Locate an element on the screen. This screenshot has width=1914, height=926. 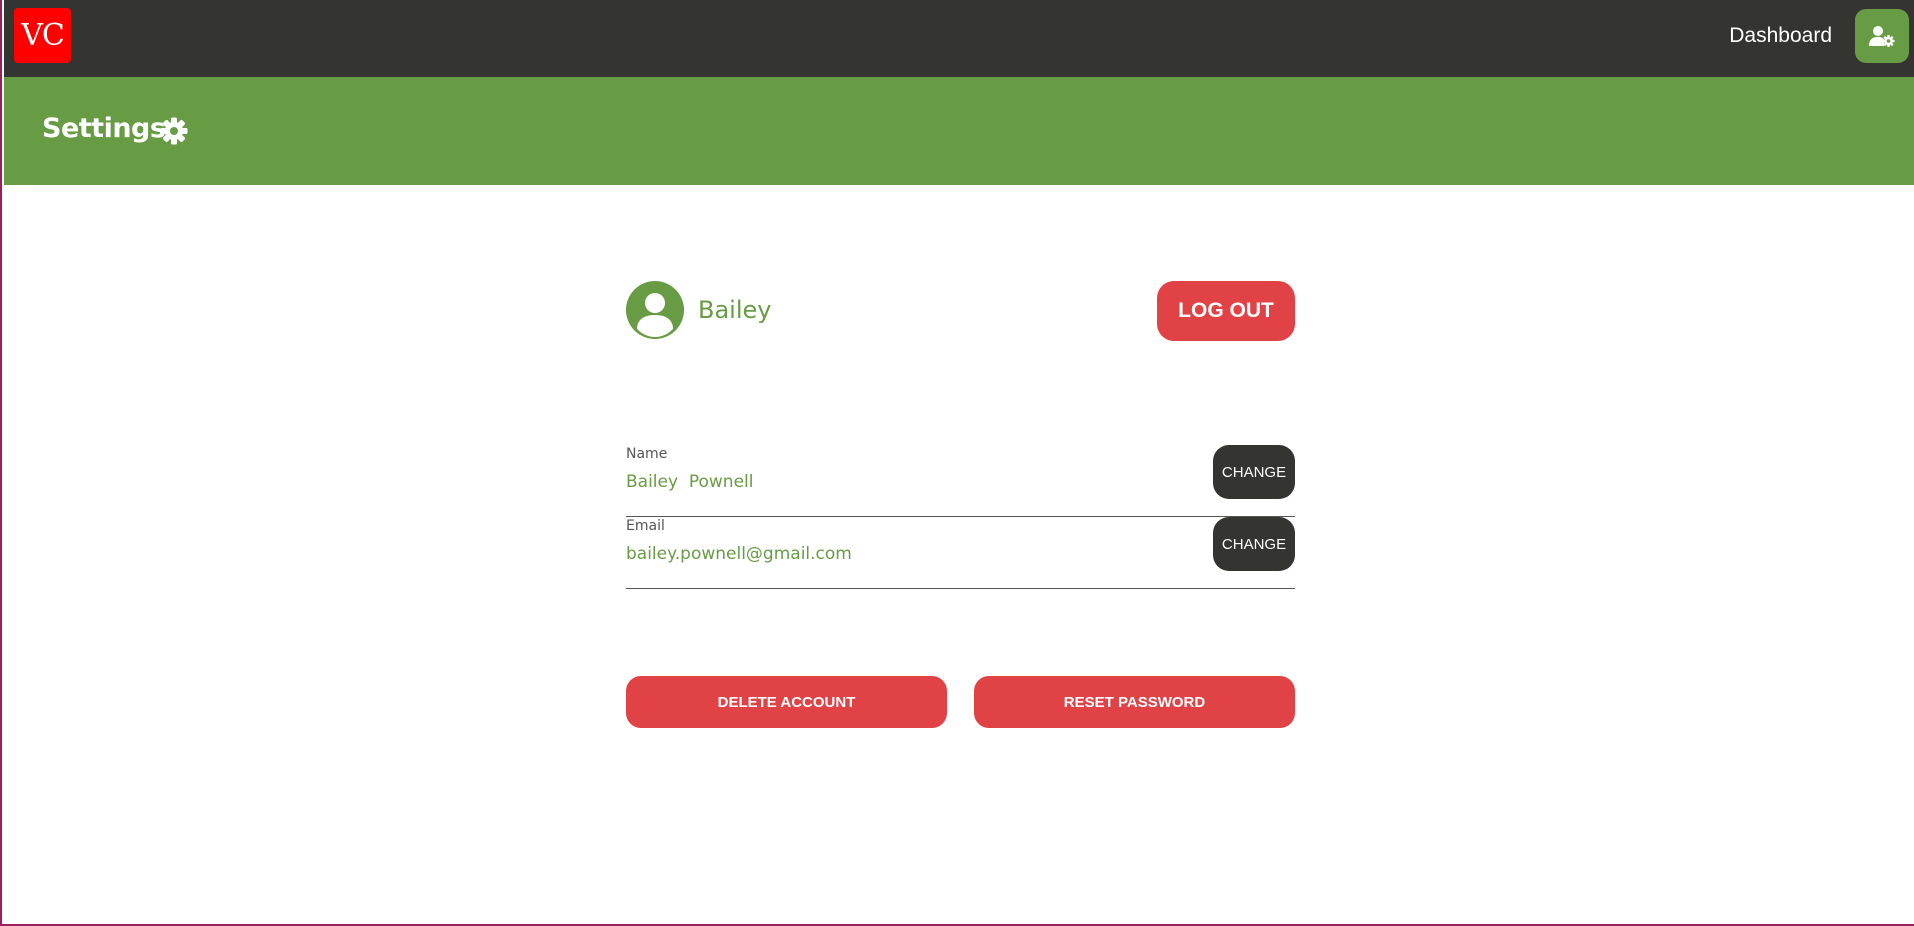
user-settings-button is located at coordinates (1882, 36).